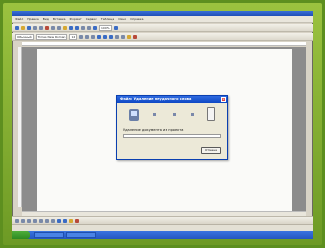 The height and width of the screenshot is (248, 325). Describe the element at coordinates (29, 220) in the screenshot. I see `autoshapes-icon` at that location.